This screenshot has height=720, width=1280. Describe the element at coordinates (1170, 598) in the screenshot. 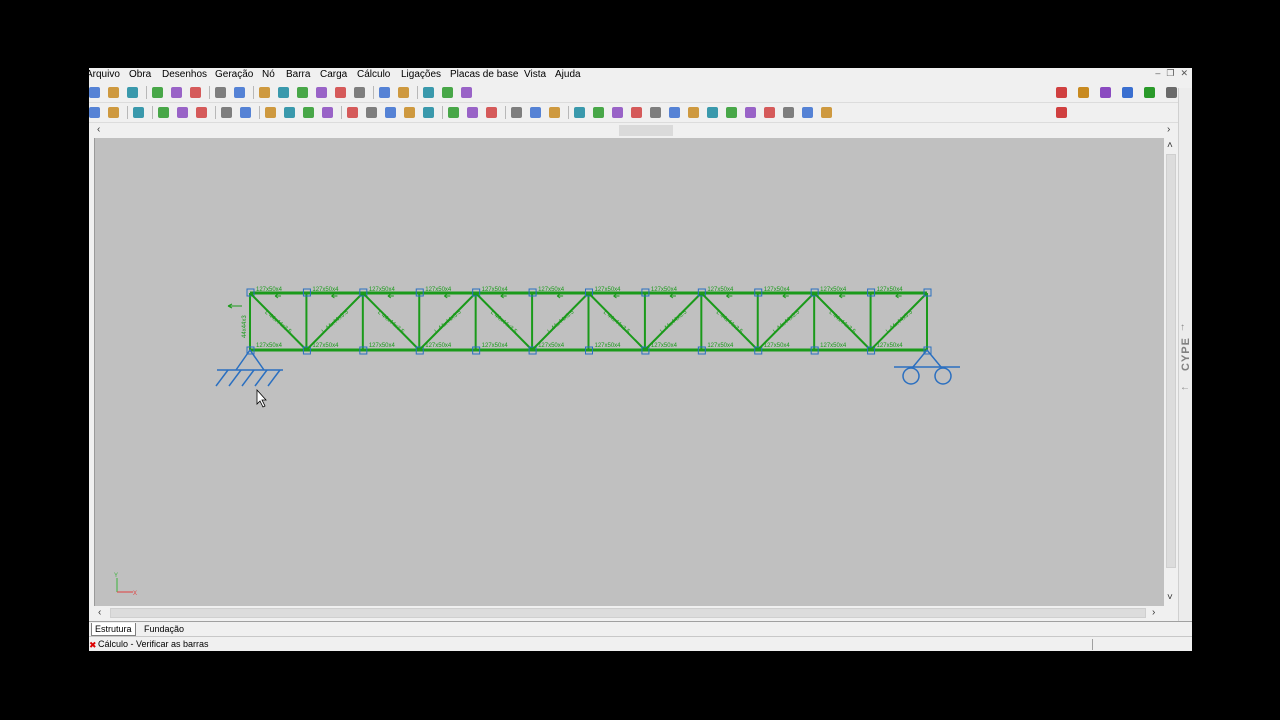

I see `scroll-down-icon: ˅` at that location.